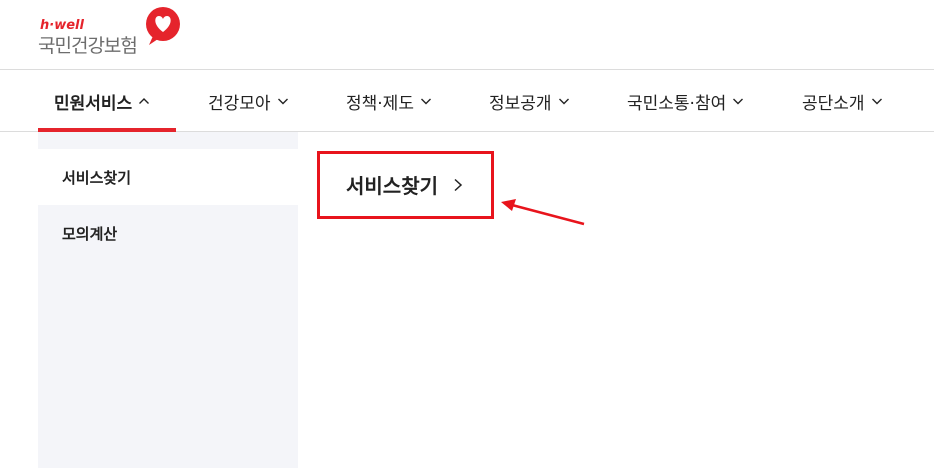 The width and height of the screenshot is (934, 468). I want to click on submenu-item-mock-calculation: 모의계산, so click(168, 233).